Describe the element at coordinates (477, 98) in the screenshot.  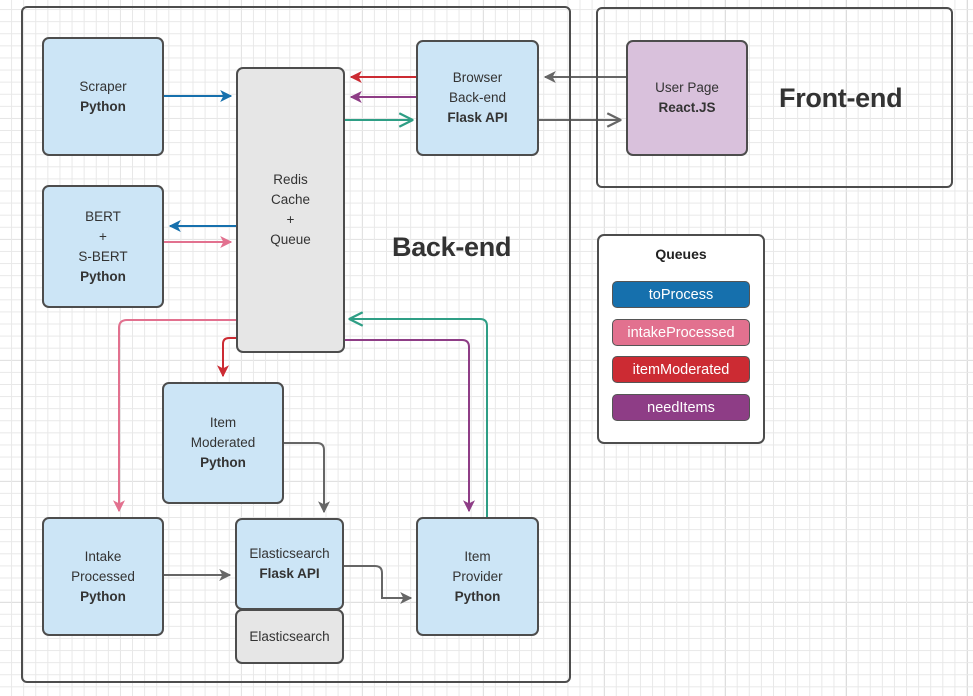
I see `node-browser-backend` at that location.